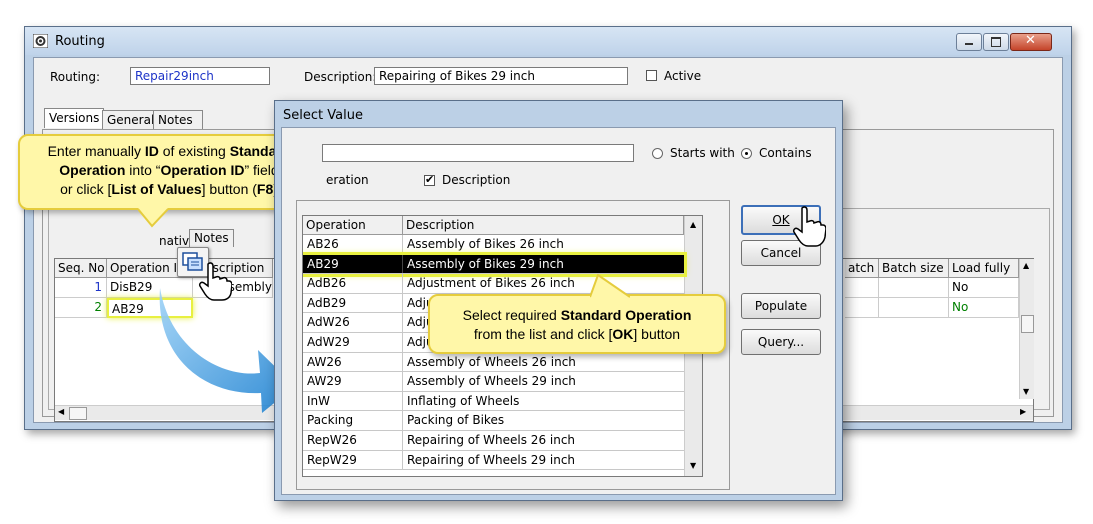  What do you see at coordinates (984, 308) in the screenshot?
I see `row2-load: No` at bounding box center [984, 308].